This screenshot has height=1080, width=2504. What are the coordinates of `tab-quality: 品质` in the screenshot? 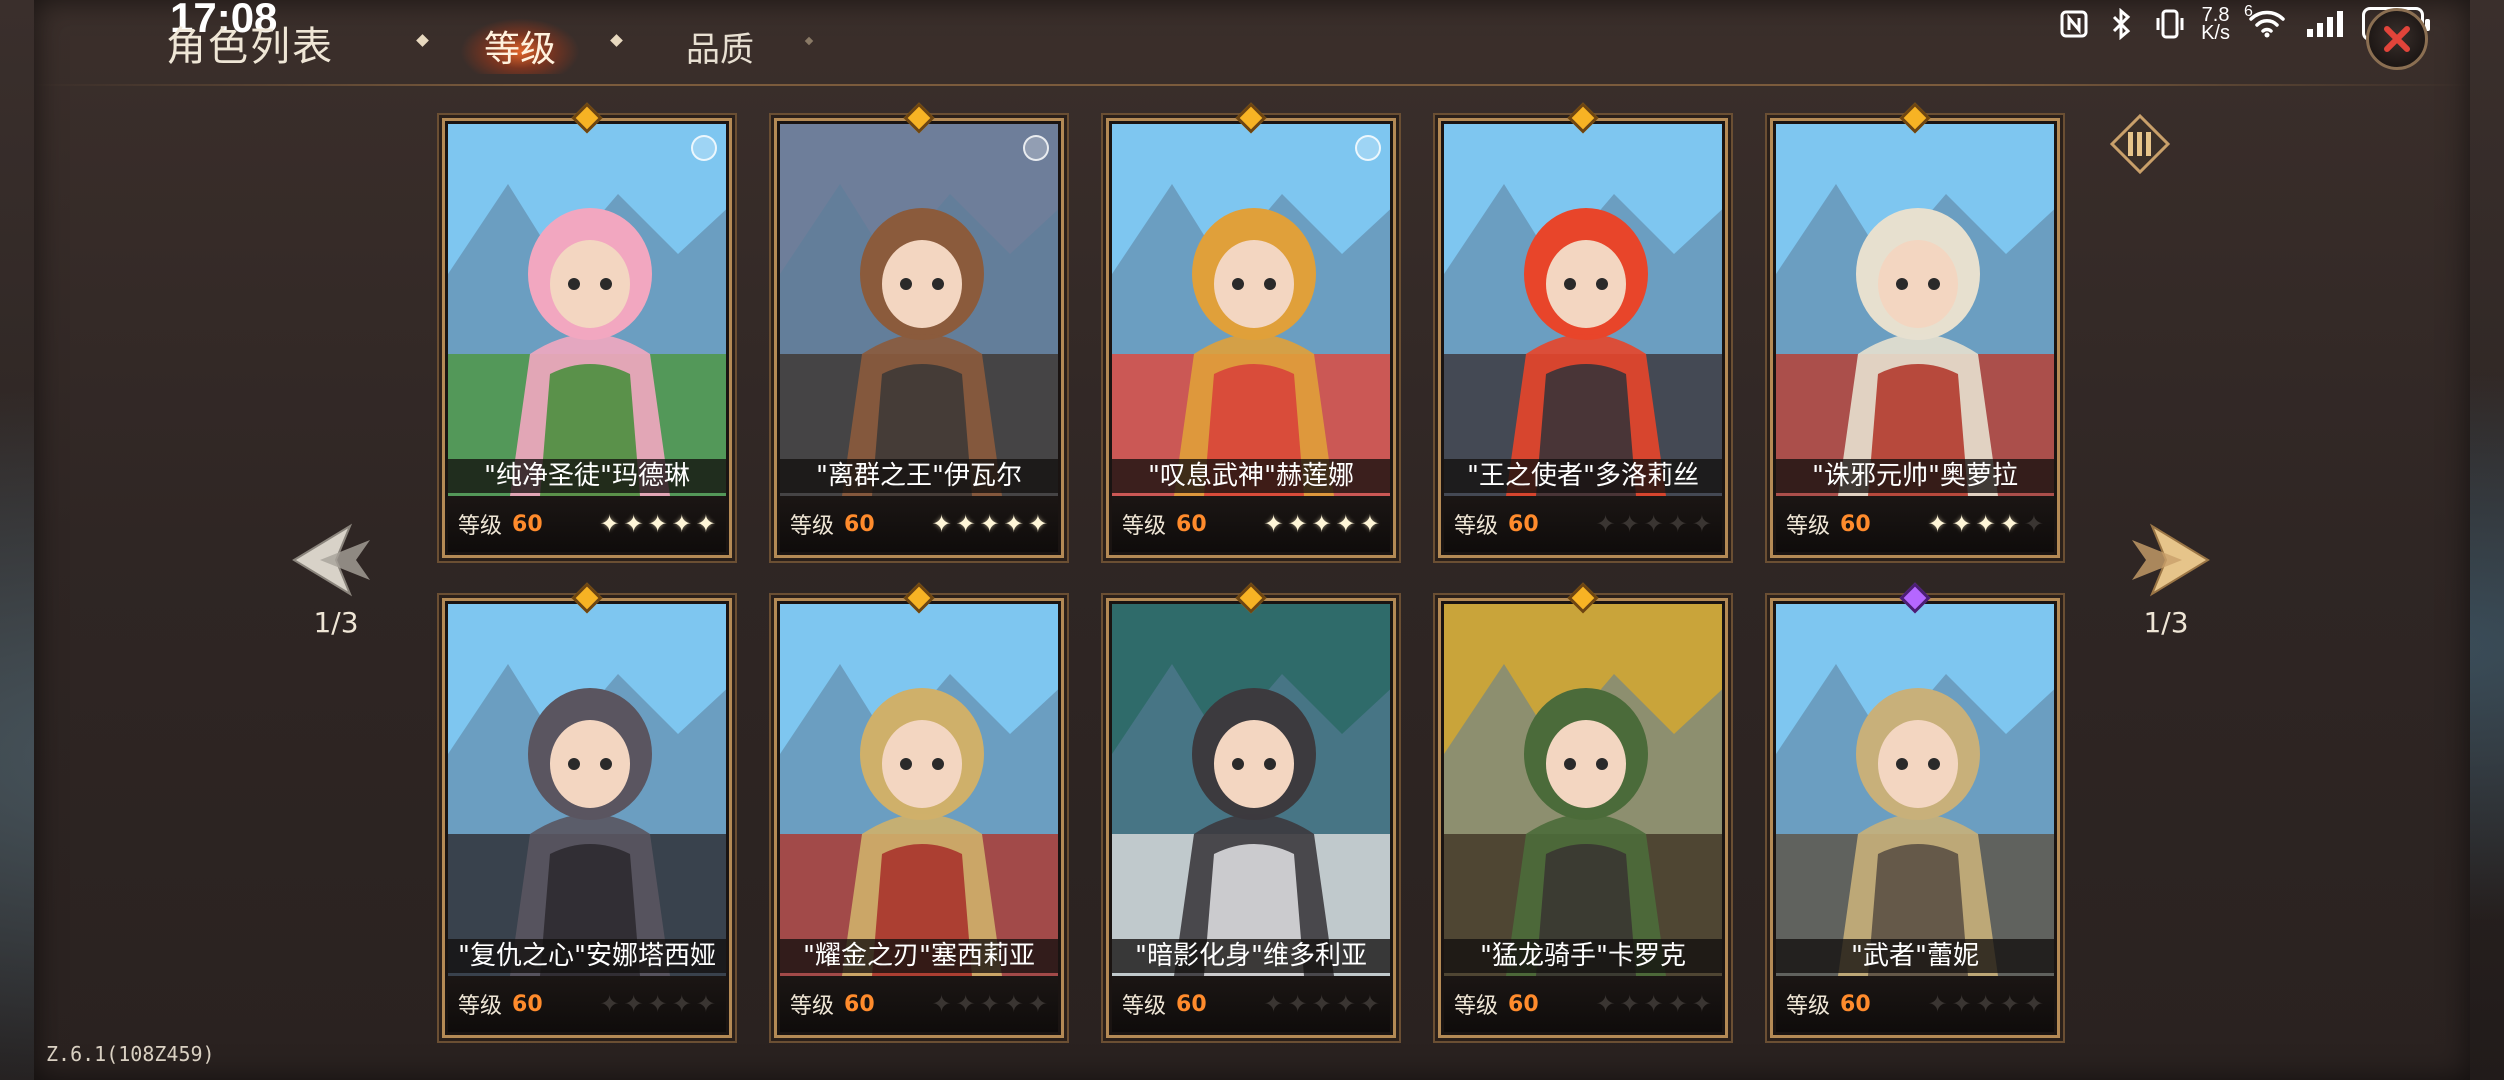 It's located at (720, 46).